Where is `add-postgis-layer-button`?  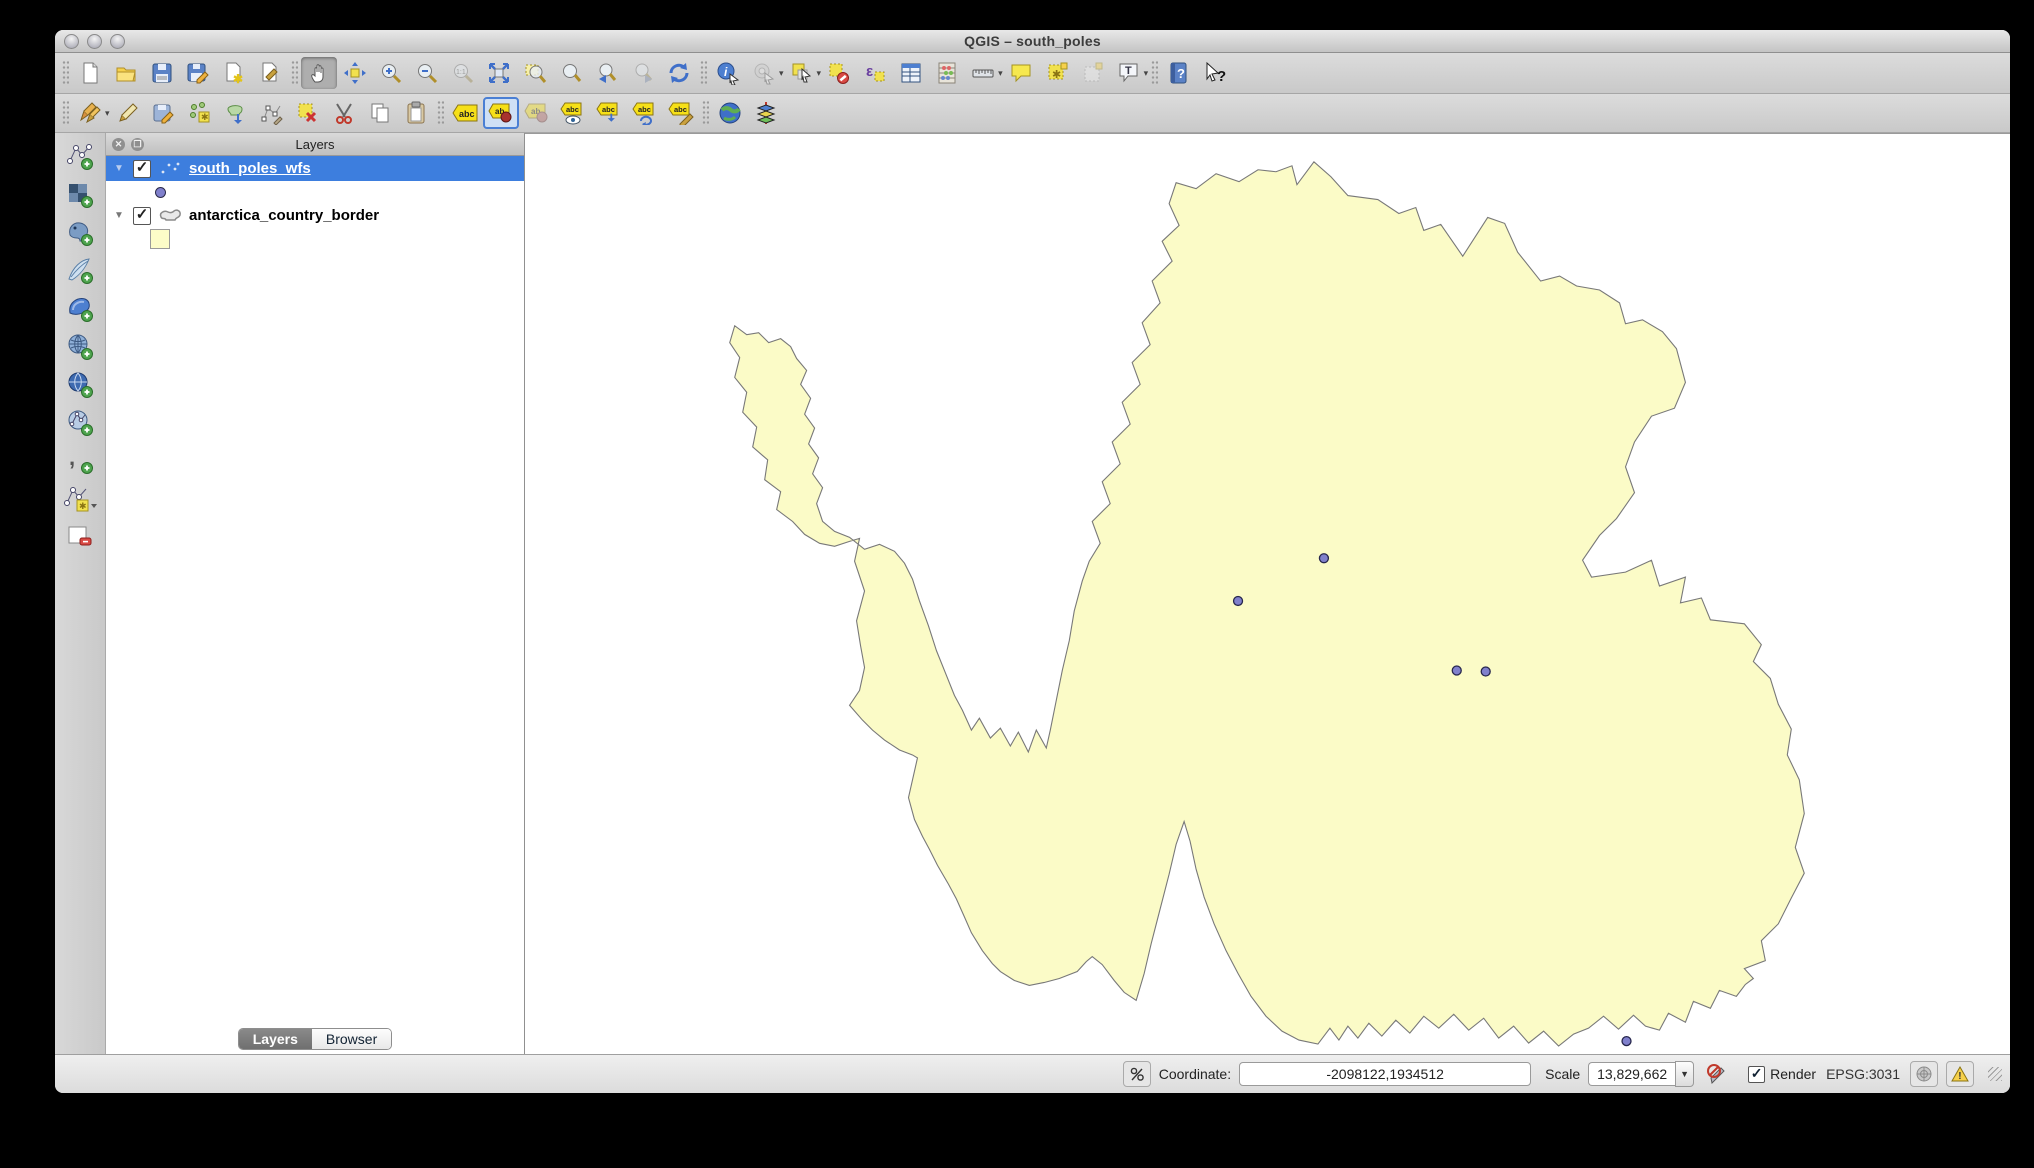 add-postgis-layer-button is located at coordinates (80, 232).